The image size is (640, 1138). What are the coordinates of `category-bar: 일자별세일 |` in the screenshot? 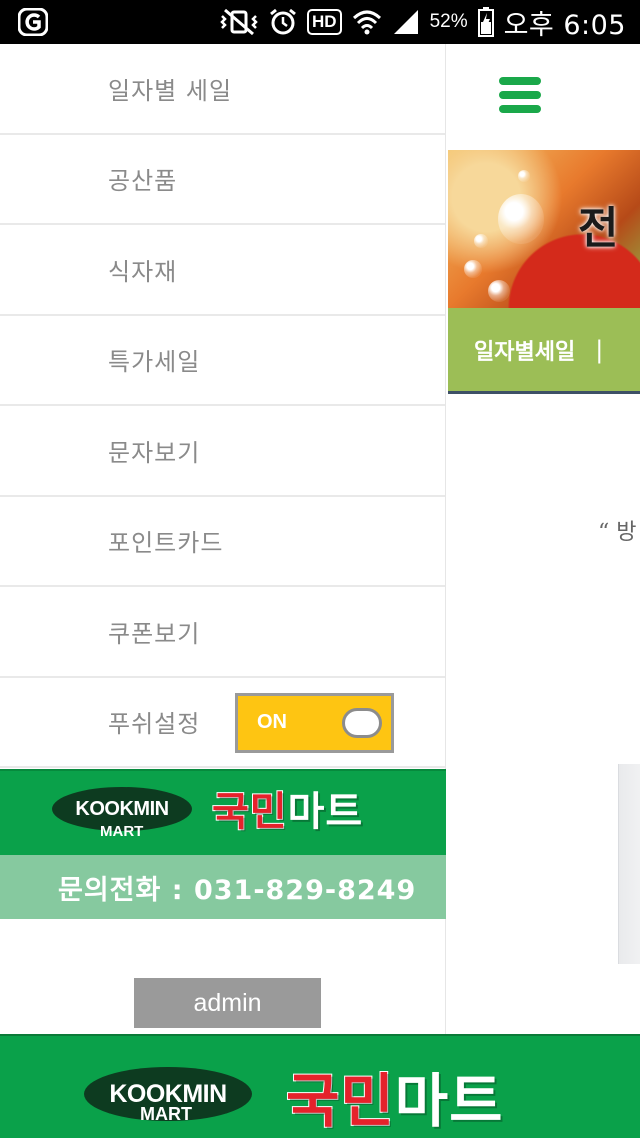 It's located at (544, 351).